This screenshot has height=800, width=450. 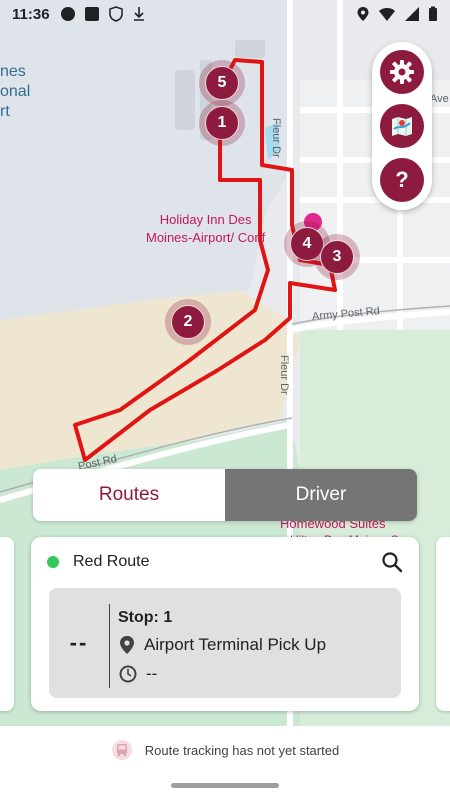 I want to click on settings-button, so click(x=402, y=72).